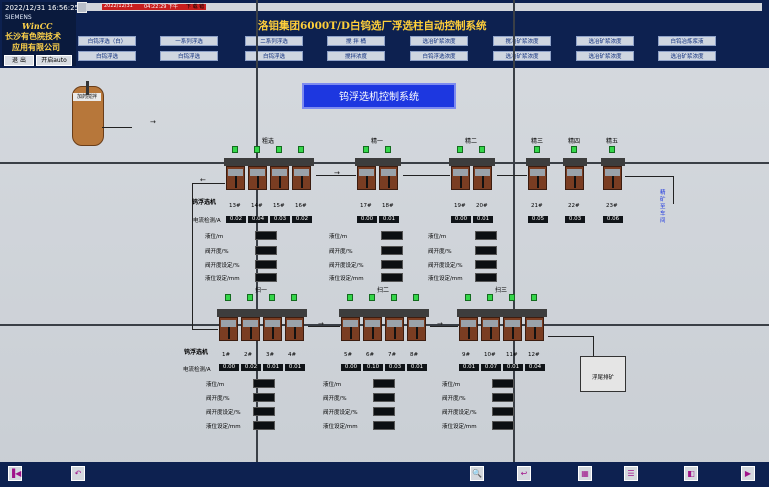 This screenshot has width=769, height=487. Describe the element at coordinates (356, 56) in the screenshot. I see `nav-button: 搅拌浓度` at that location.